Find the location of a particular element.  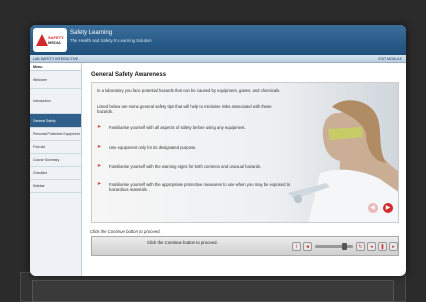

back-button: ◀ is located at coordinates (372, 207).